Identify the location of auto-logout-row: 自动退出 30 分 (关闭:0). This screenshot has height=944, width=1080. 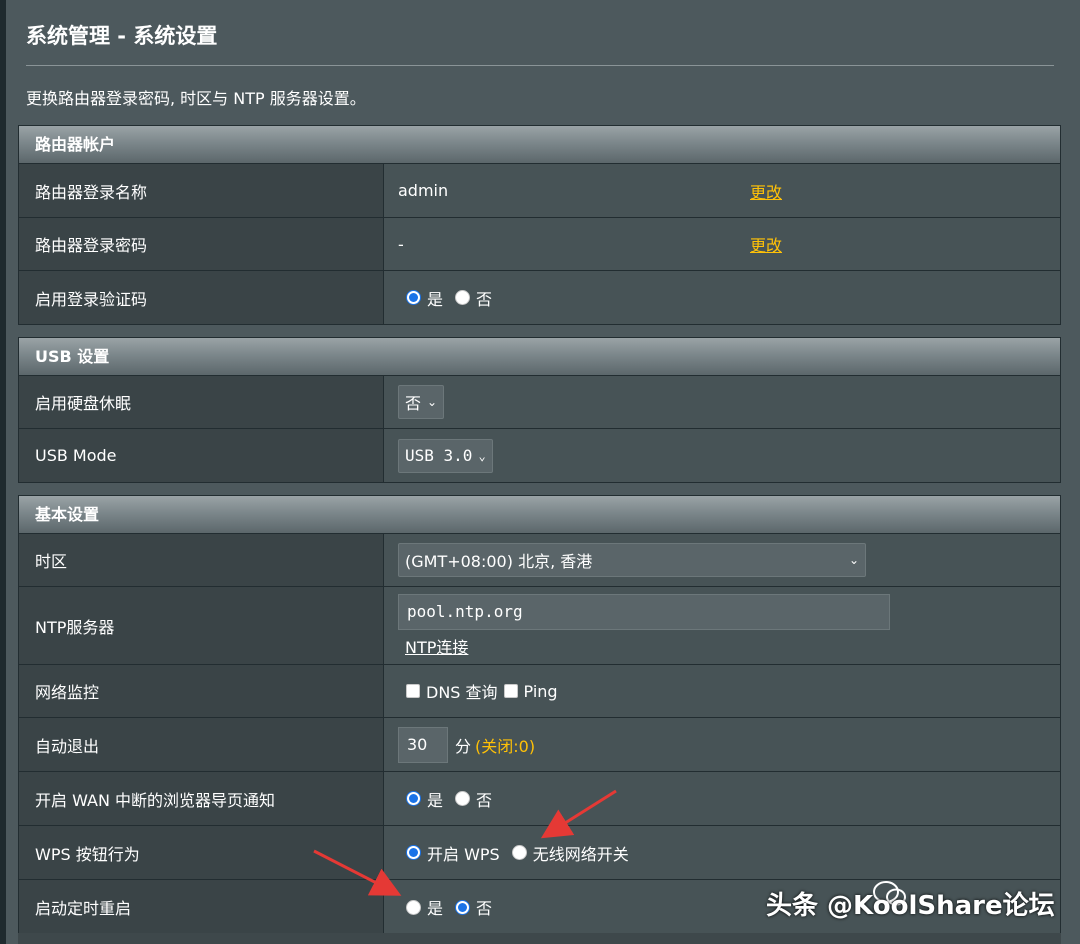
(539, 745).